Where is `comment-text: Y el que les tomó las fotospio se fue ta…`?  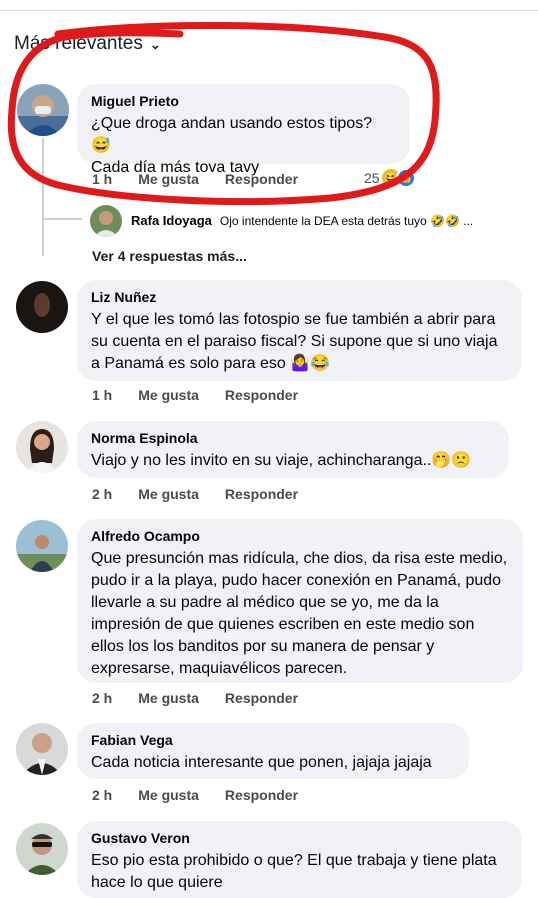 comment-text: Y el que les tomó las fotospio se fue ta… is located at coordinates (294, 341).